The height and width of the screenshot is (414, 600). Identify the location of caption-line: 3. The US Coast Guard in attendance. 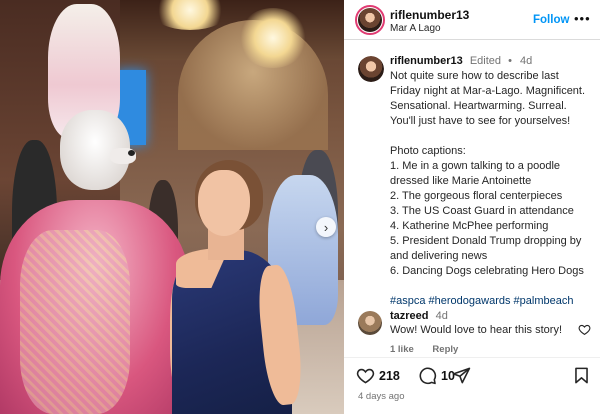
(482, 211).